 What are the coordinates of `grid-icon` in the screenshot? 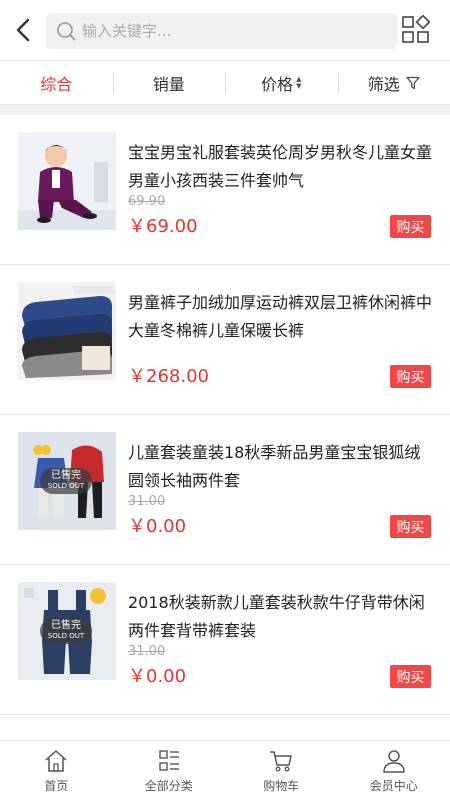 It's located at (416, 28).